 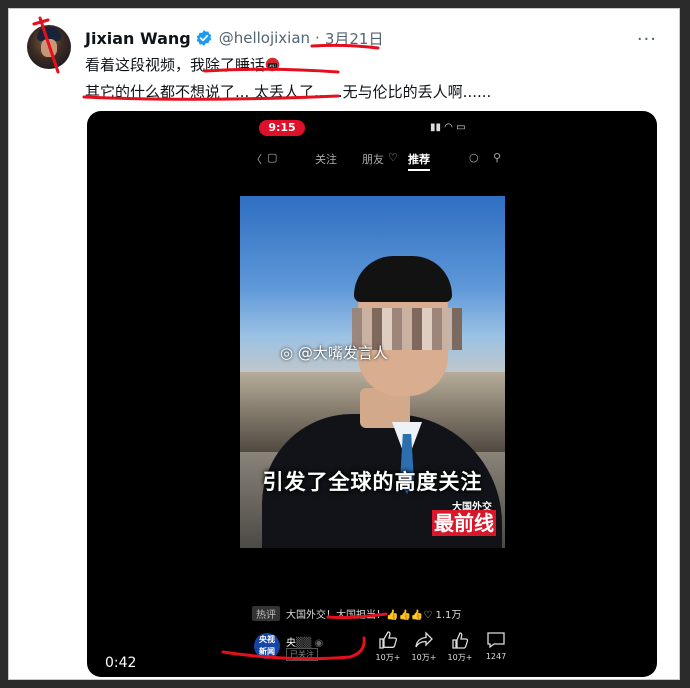 What do you see at coordinates (388, 657) in the screenshot?
I see `thumb-up-count: 10万+` at bounding box center [388, 657].